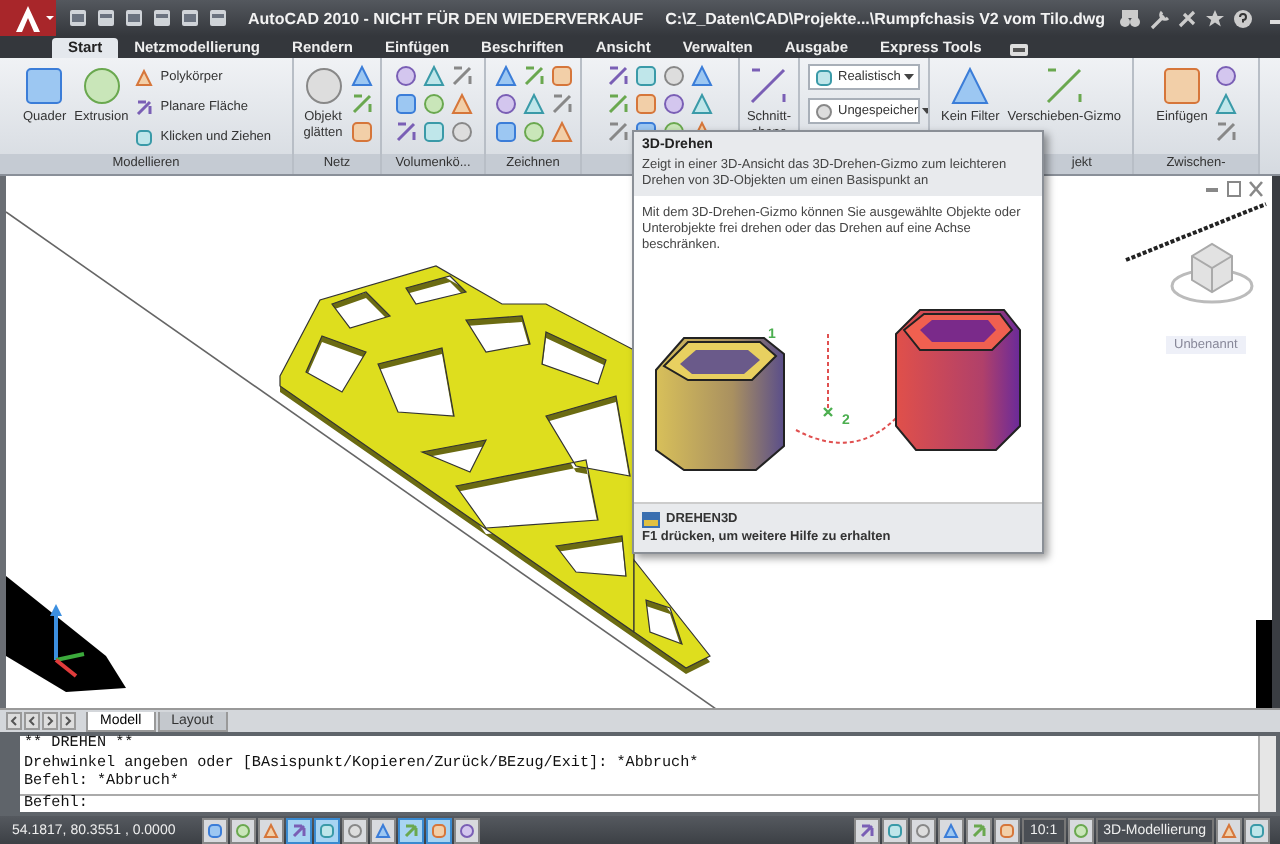 This screenshot has width=1280, height=844. What do you see at coordinates (446, 18) in the screenshot?
I see `window-title: AutoCAD 2010 - NICHT FÜR DEN WIEDERVERKAUF` at bounding box center [446, 18].